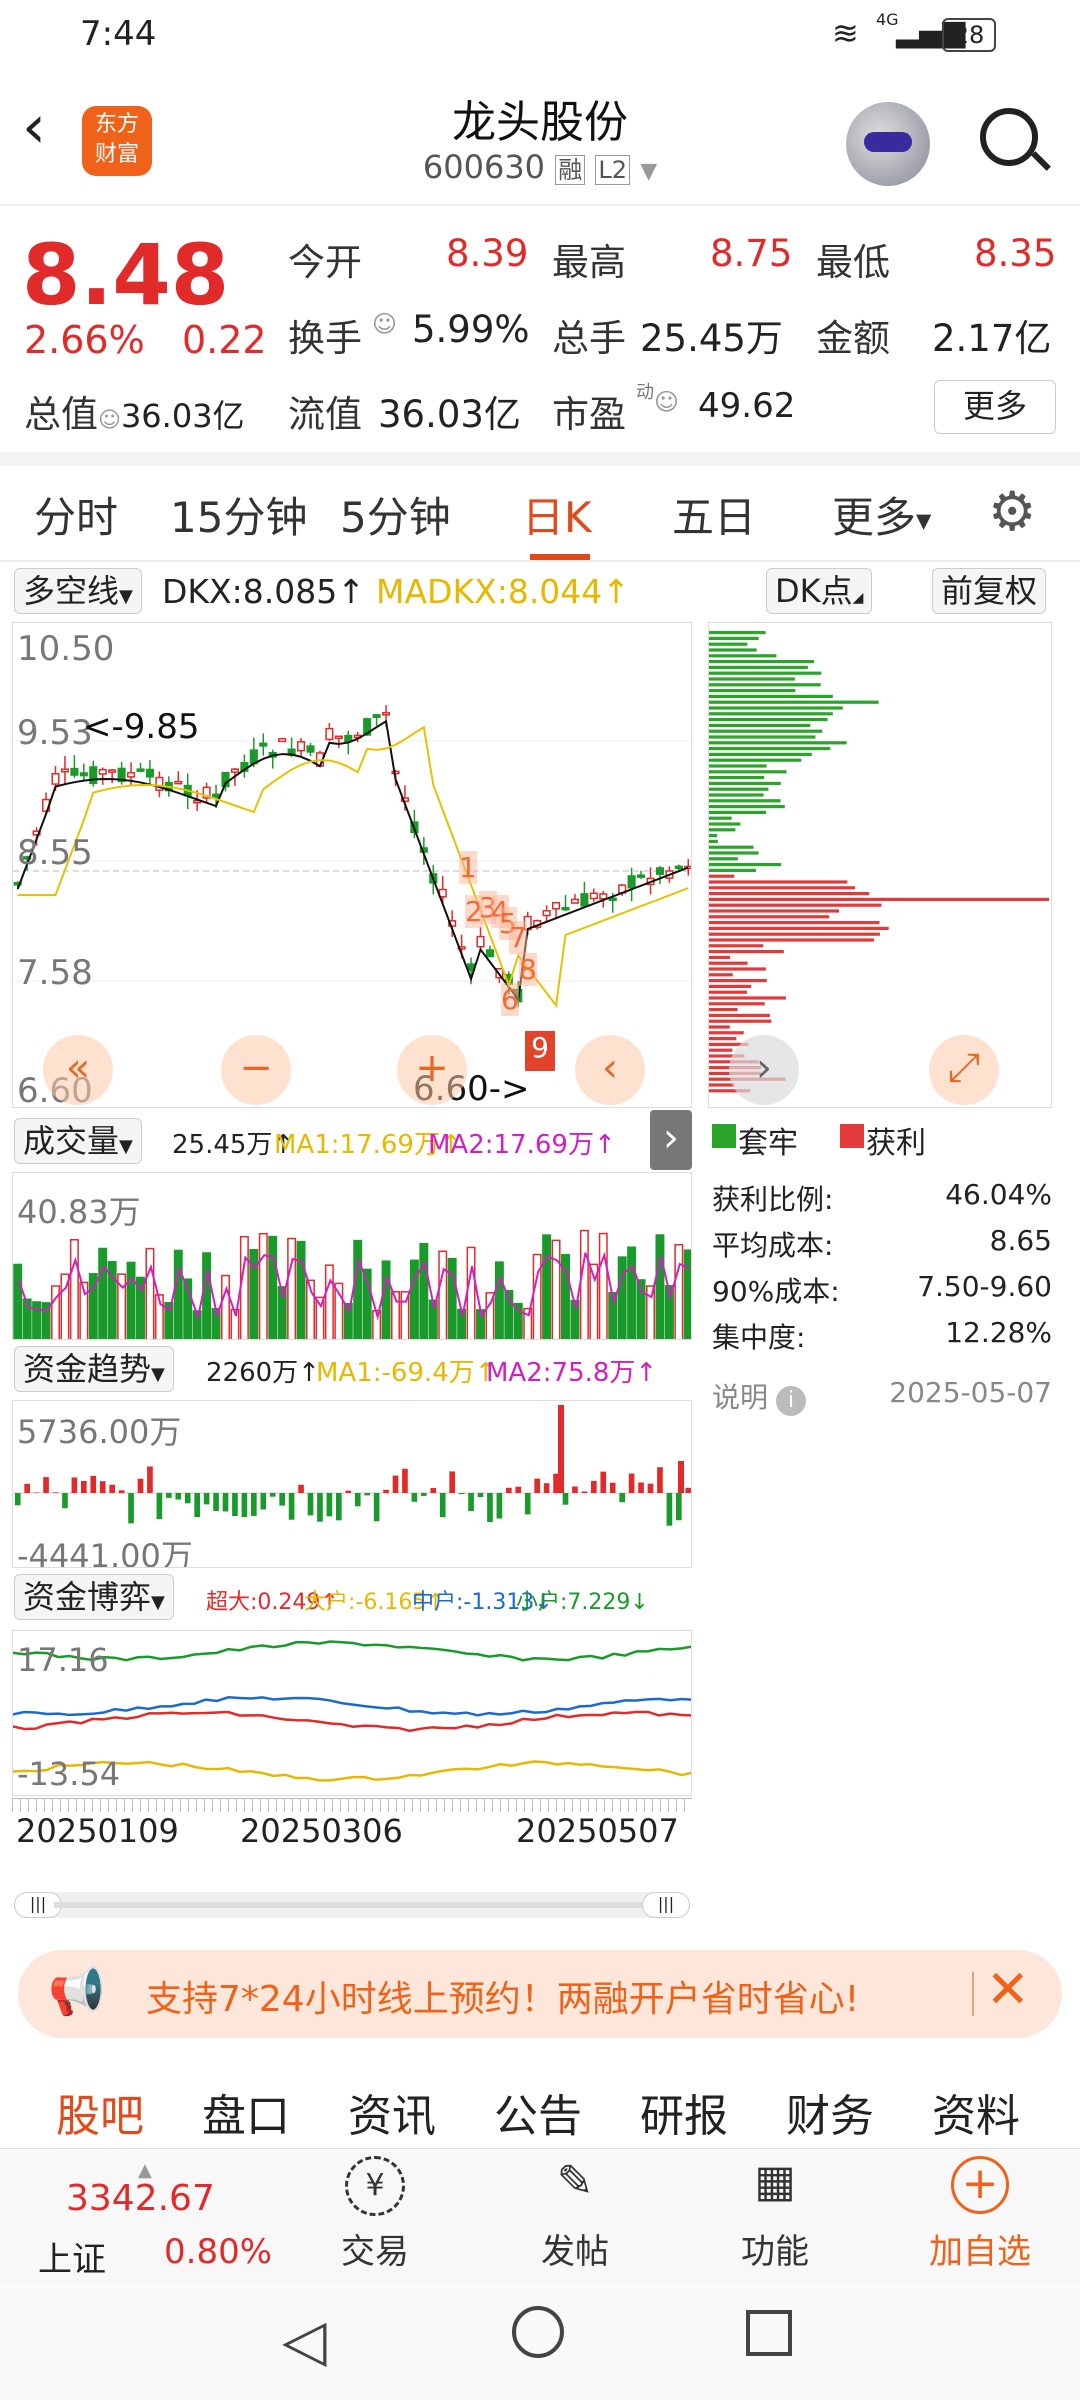  Describe the element at coordinates (538, 2332) in the screenshot. I see `nav-home-icon` at that location.